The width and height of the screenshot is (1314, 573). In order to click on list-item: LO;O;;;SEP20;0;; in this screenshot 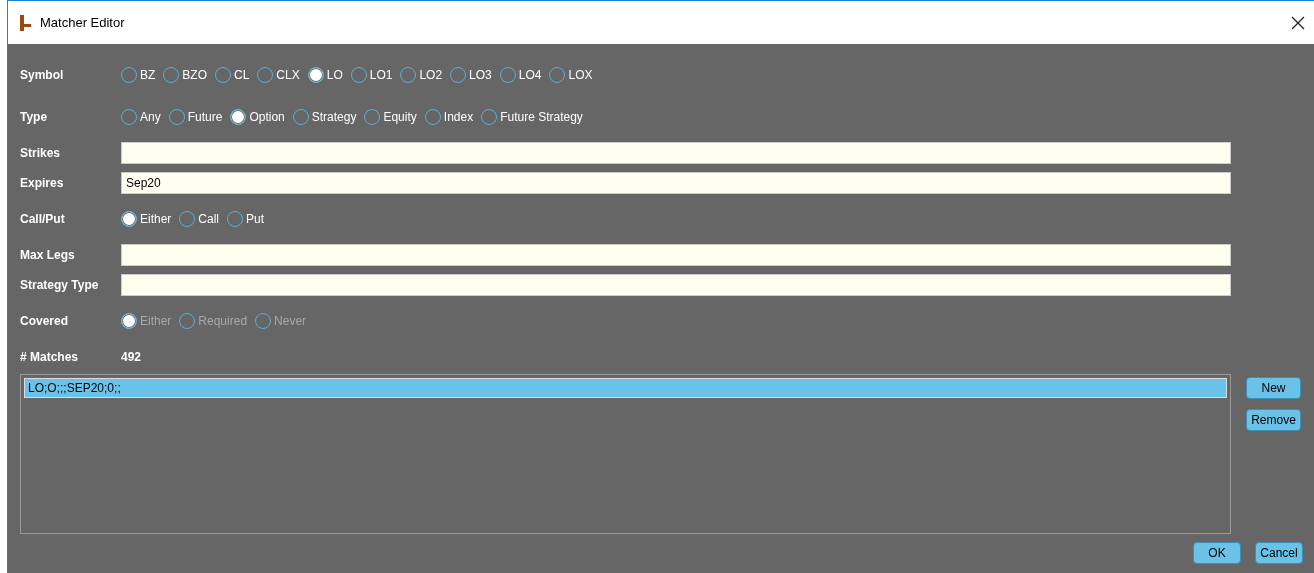, I will do `click(625, 388)`.